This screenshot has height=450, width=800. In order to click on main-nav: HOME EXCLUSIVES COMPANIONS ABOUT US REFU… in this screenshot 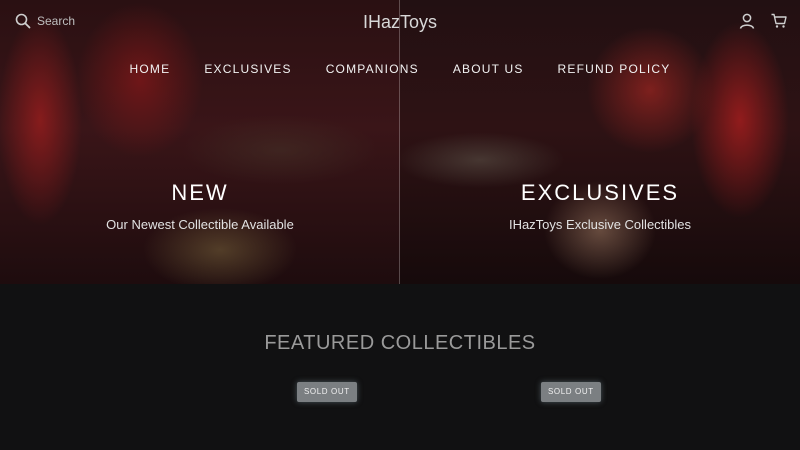, I will do `click(400, 69)`.